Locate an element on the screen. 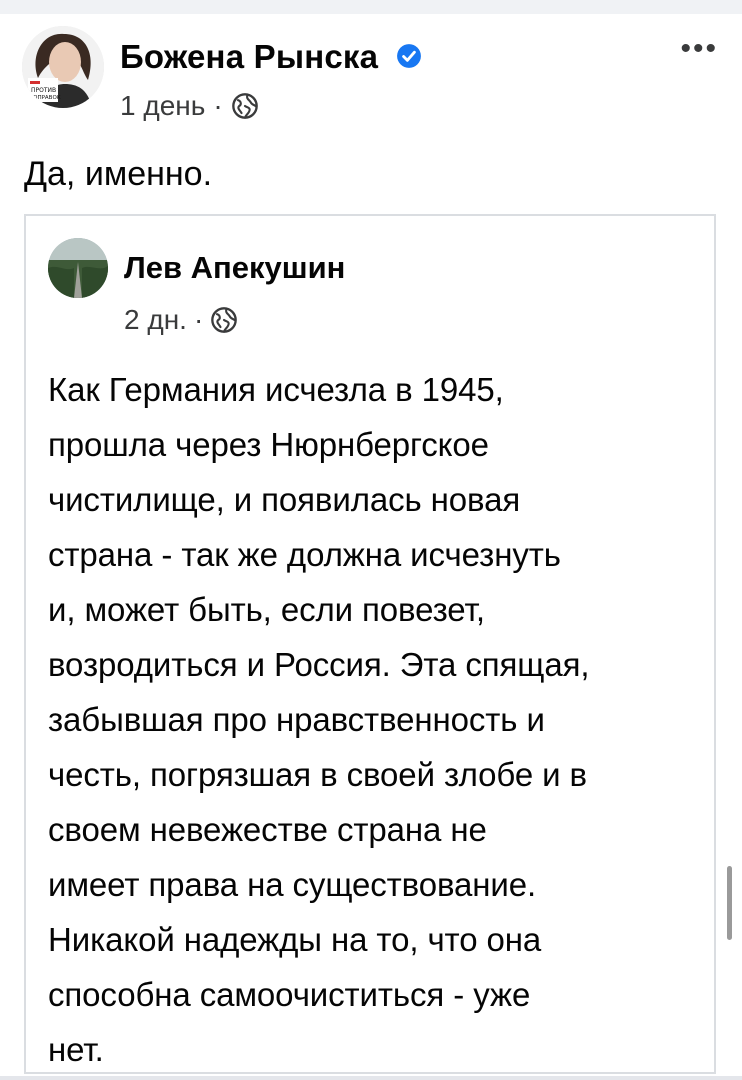 Image resolution: width=742 pixels, height=1080 pixels. text-line: возродиться и Россия. Эта спящая, is located at coordinates (319, 664).